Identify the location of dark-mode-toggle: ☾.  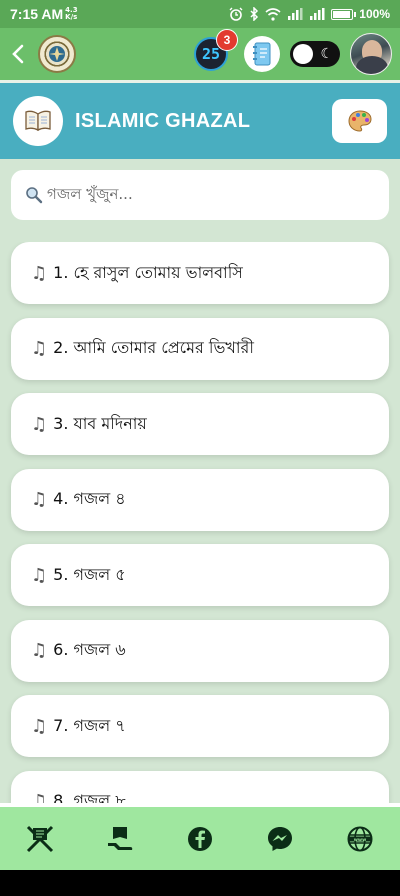
(315, 54).